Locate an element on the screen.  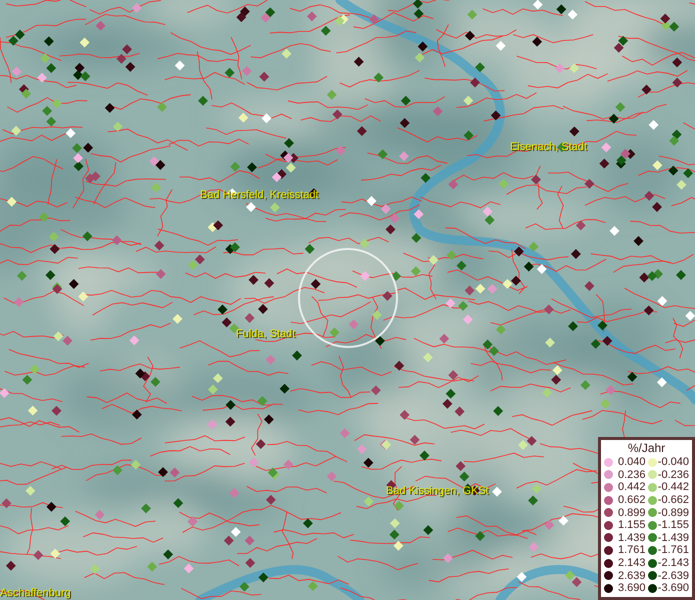
legend-value: -0.899 is located at coordinates (673, 512).